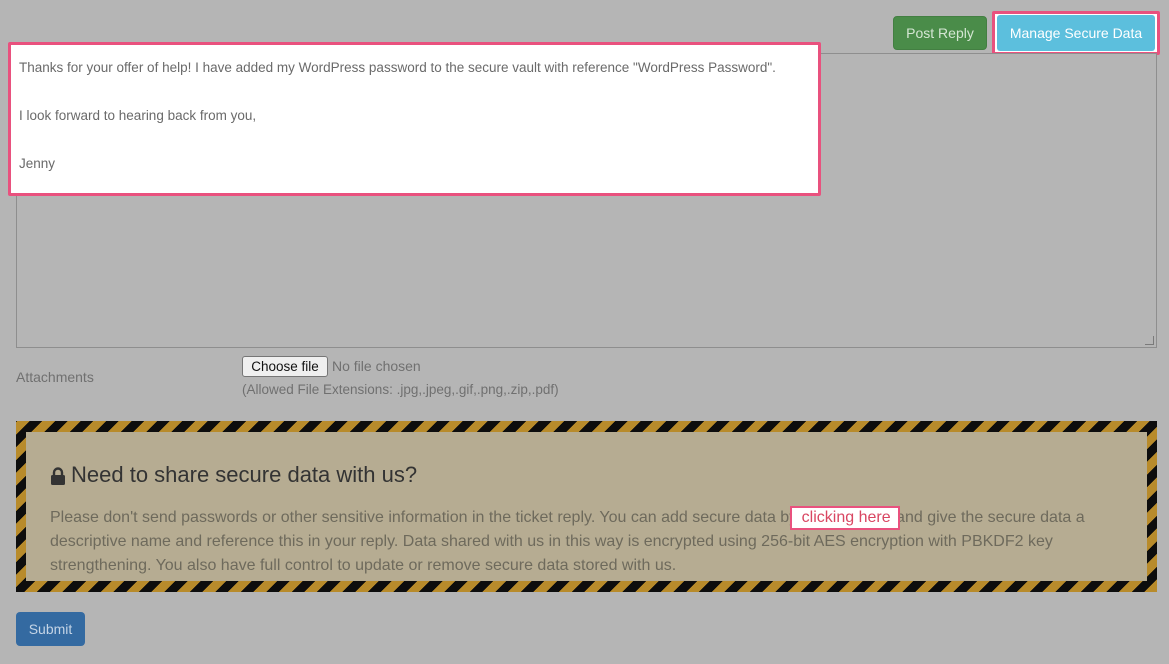 The width and height of the screenshot is (1169, 664). I want to click on notice-title: Need to share secure data with us?, so click(233, 475).